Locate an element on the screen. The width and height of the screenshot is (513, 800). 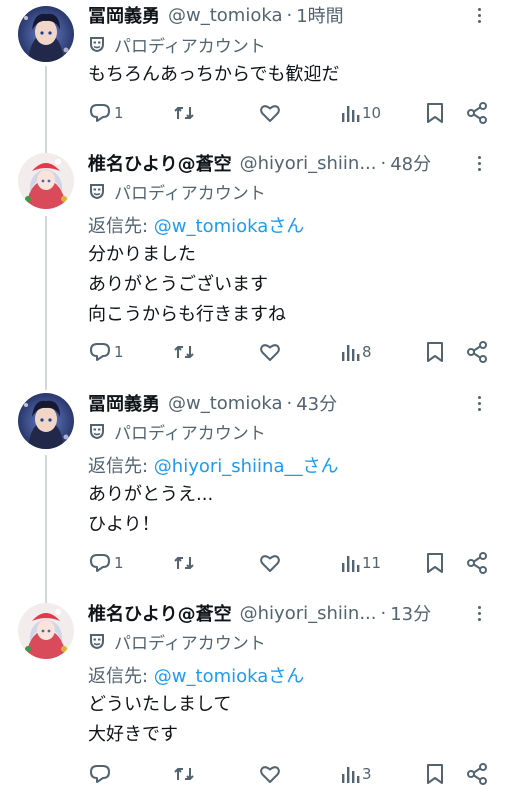
reply-bubble-icon is located at coordinates (100, 352).